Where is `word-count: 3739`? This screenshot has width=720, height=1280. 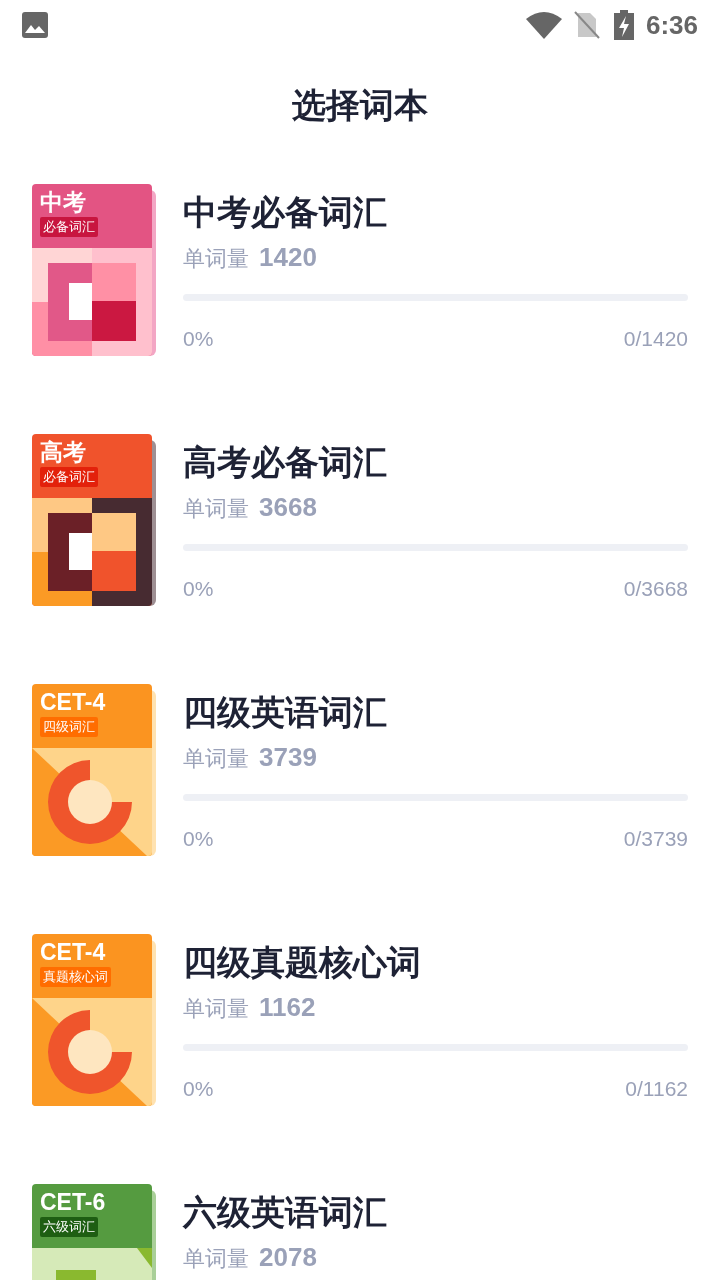
word-count: 3739 is located at coordinates (288, 757).